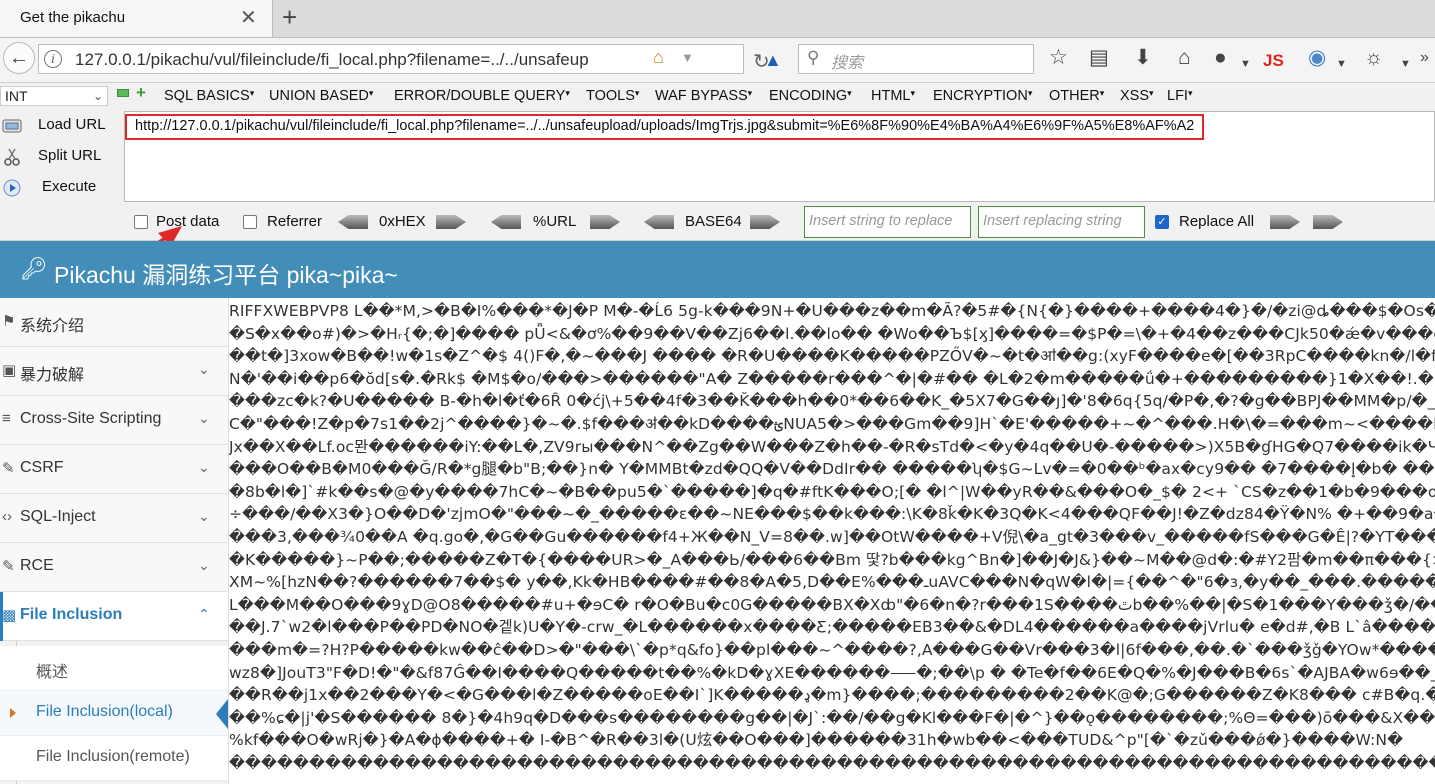 This screenshot has height=784, width=1435. I want to click on sidebar-item-file-inclusion: ▩ File Inclusion ⌃, so click(114, 616).